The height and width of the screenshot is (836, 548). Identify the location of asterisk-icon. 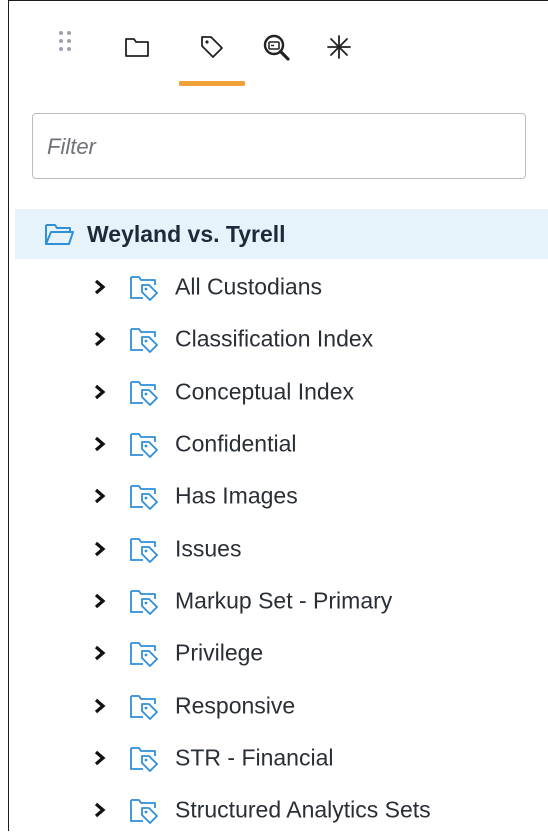
(339, 47).